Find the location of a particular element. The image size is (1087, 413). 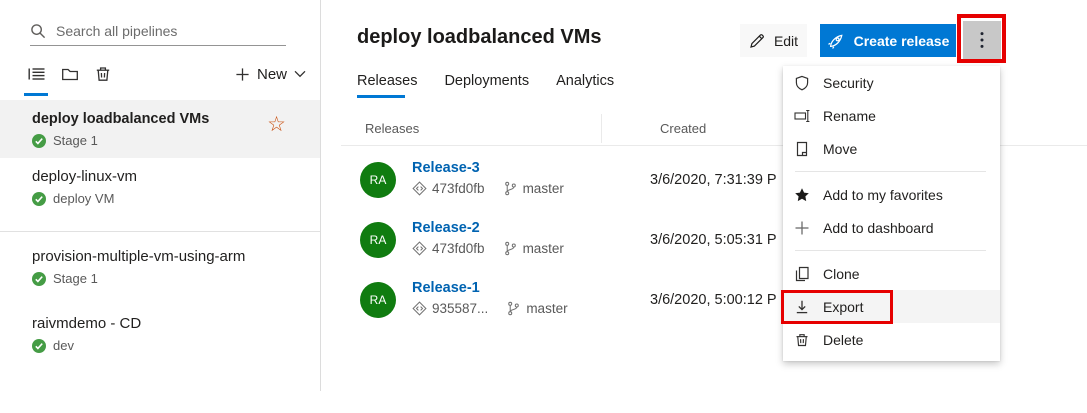

chevron-down-icon is located at coordinates (300, 74).